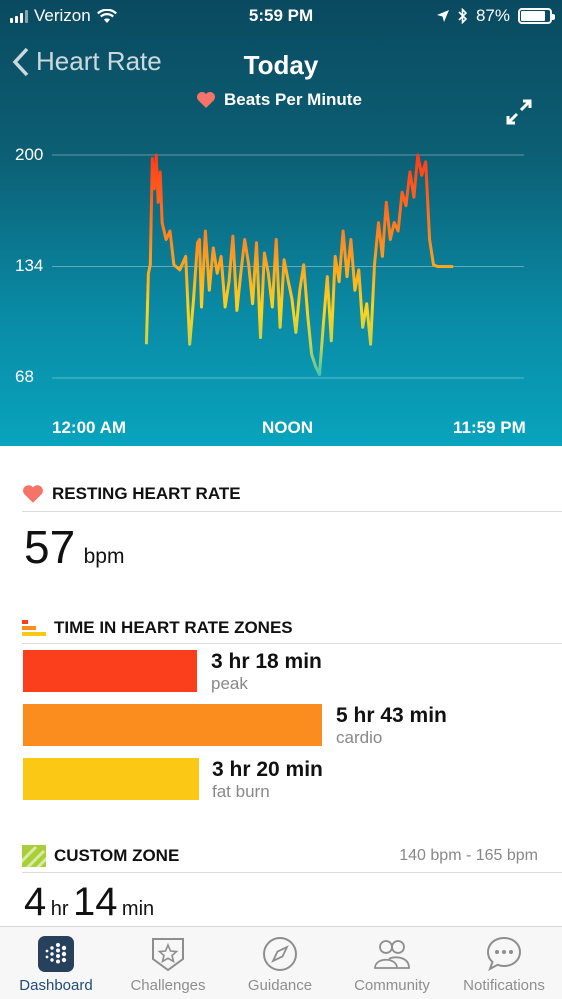  I want to click on section-title: RESTING HEART RATE, so click(146, 493).